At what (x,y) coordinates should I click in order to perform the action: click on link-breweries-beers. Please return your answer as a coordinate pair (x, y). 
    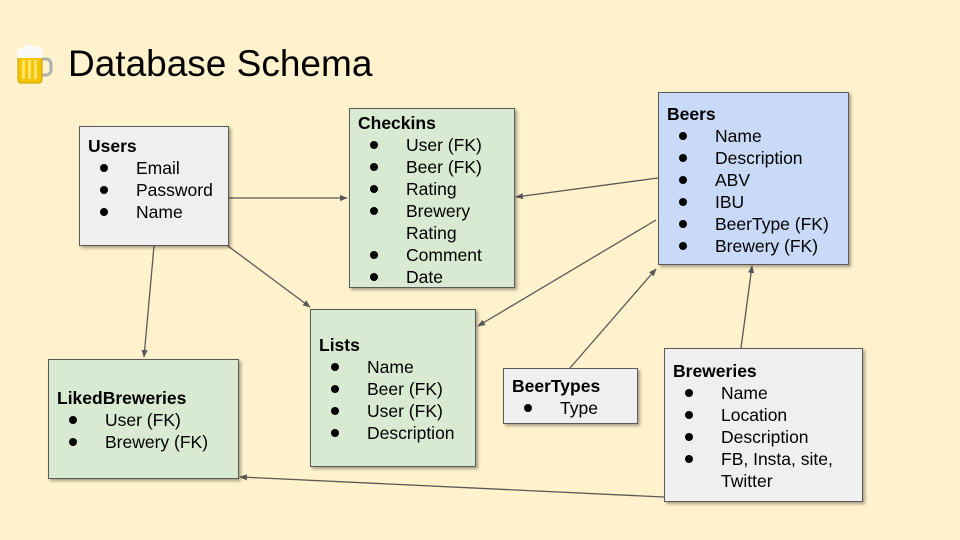
    Looking at the image, I should click on (747, 307).